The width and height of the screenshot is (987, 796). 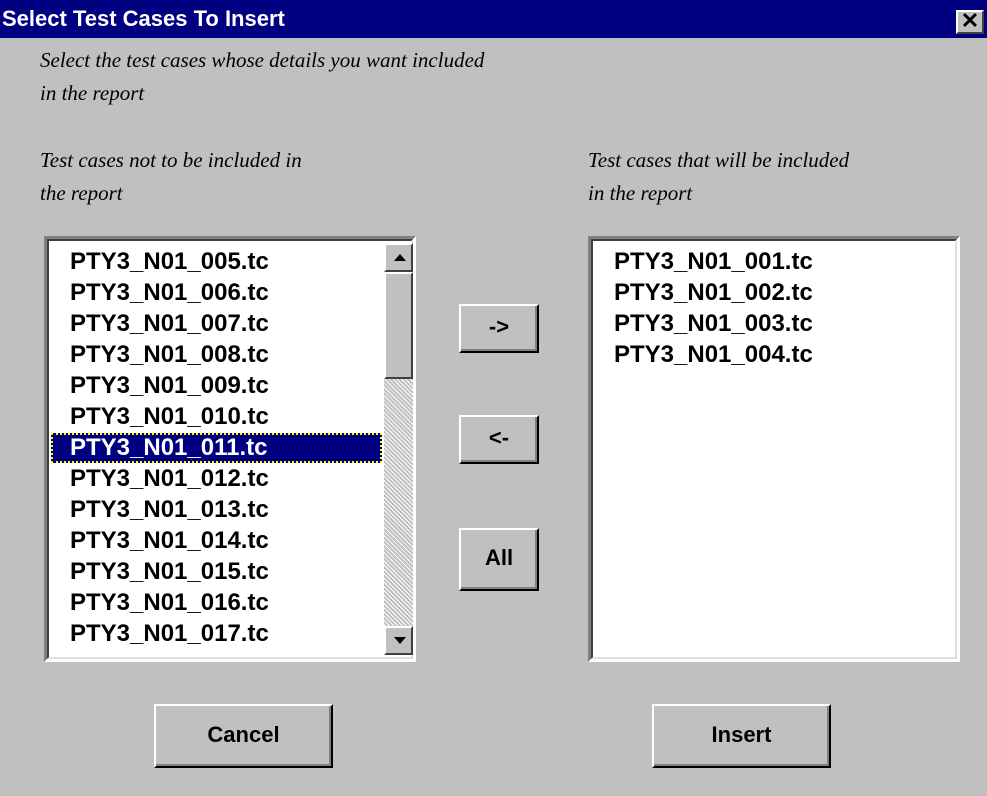 What do you see at coordinates (171, 160) in the screenshot?
I see `excluded-label-line-1: Test cases not to be included in` at bounding box center [171, 160].